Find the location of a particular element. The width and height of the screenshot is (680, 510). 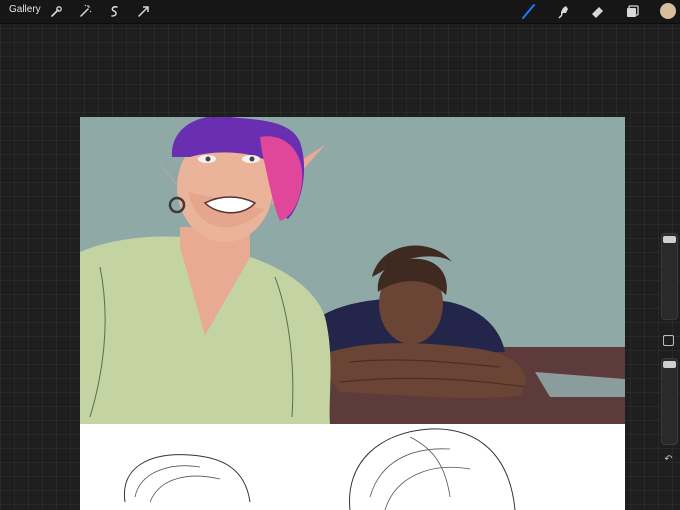

brush-size-thumb is located at coordinates (669, 239).